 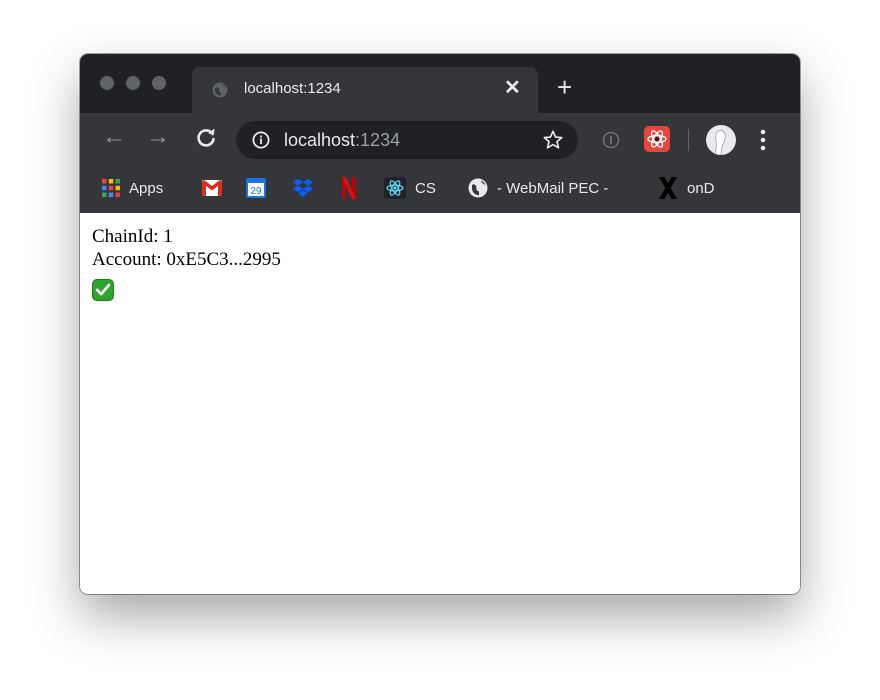 I want to click on url-port: :1234, so click(x=378, y=140).